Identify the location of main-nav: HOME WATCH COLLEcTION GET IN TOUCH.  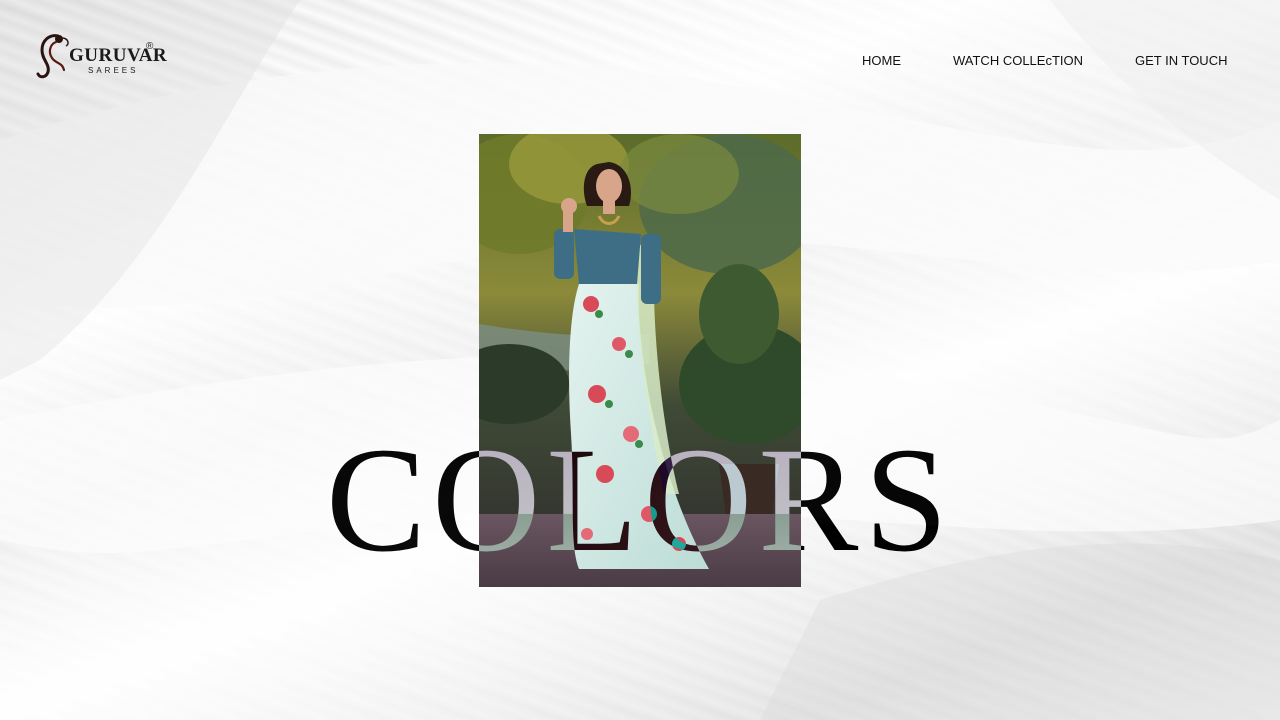
(1044, 61).